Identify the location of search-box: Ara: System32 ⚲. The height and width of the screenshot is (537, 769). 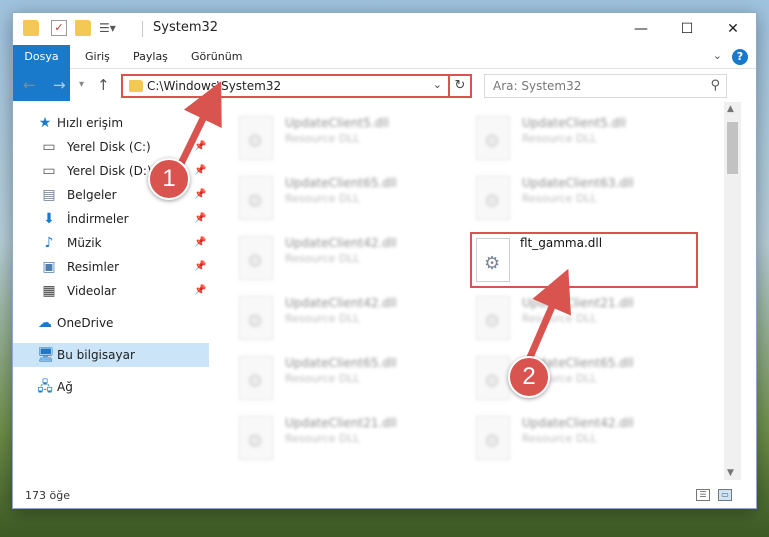
(605, 86).